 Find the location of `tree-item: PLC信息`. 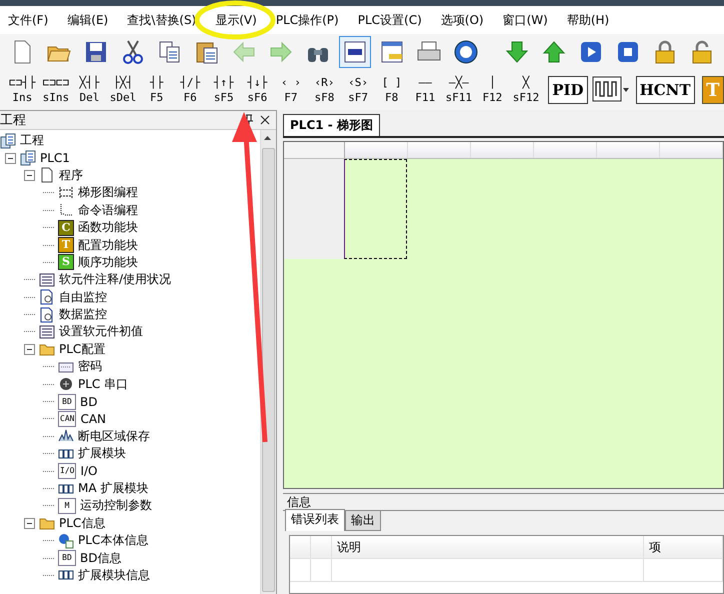

tree-item: PLC信息 is located at coordinates (82, 523).